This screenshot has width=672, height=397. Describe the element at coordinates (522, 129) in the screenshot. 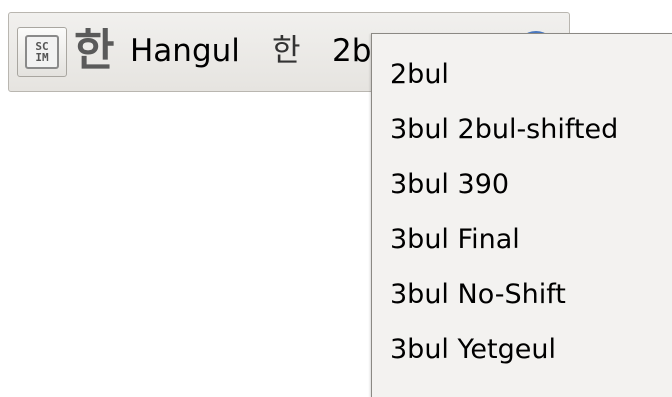

I see `menu-item-3bul-2bul-shifted: 3bul 2bul-shifted` at that location.